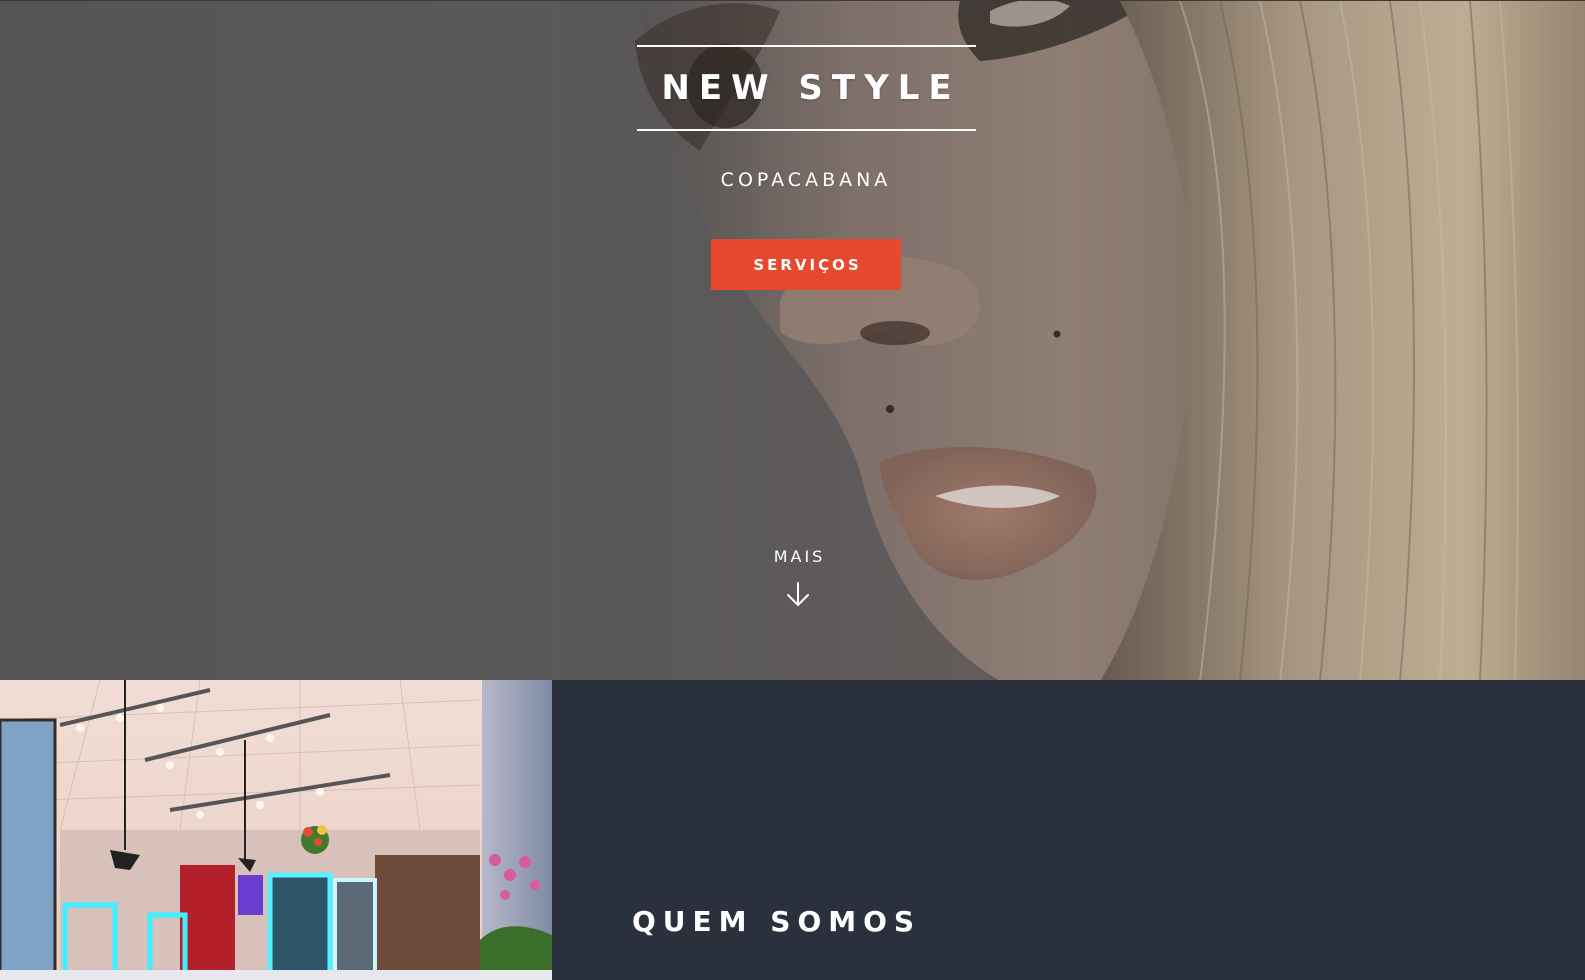 The image size is (1585, 980). What do you see at coordinates (798, 577) in the screenshot?
I see `more-link: MAIS` at bounding box center [798, 577].